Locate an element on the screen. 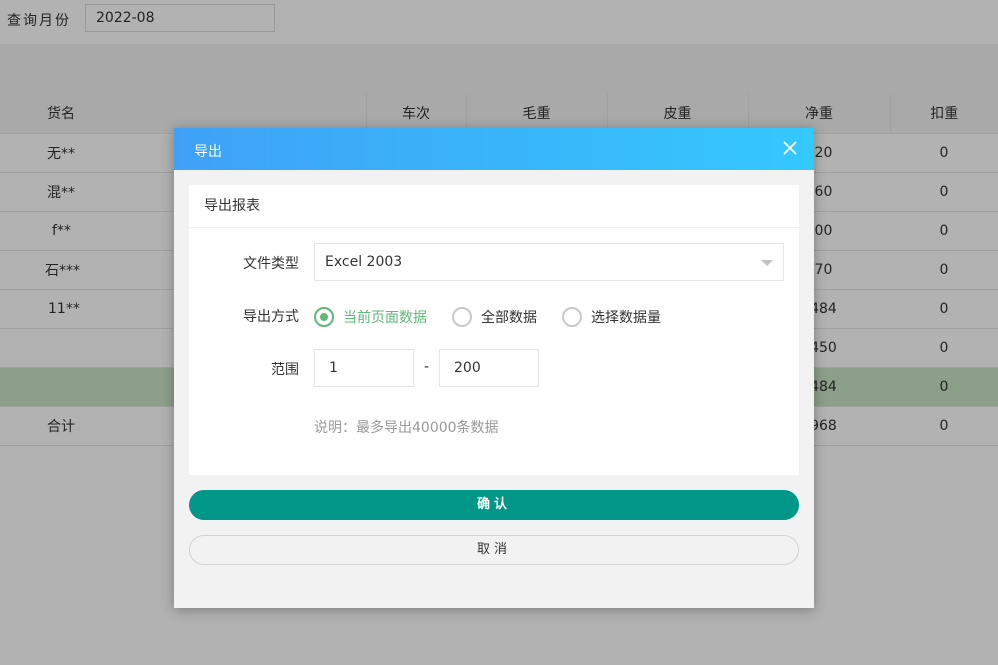 Image resolution: width=998 pixels, height=665 pixels. range-start-input: 1 is located at coordinates (364, 368).